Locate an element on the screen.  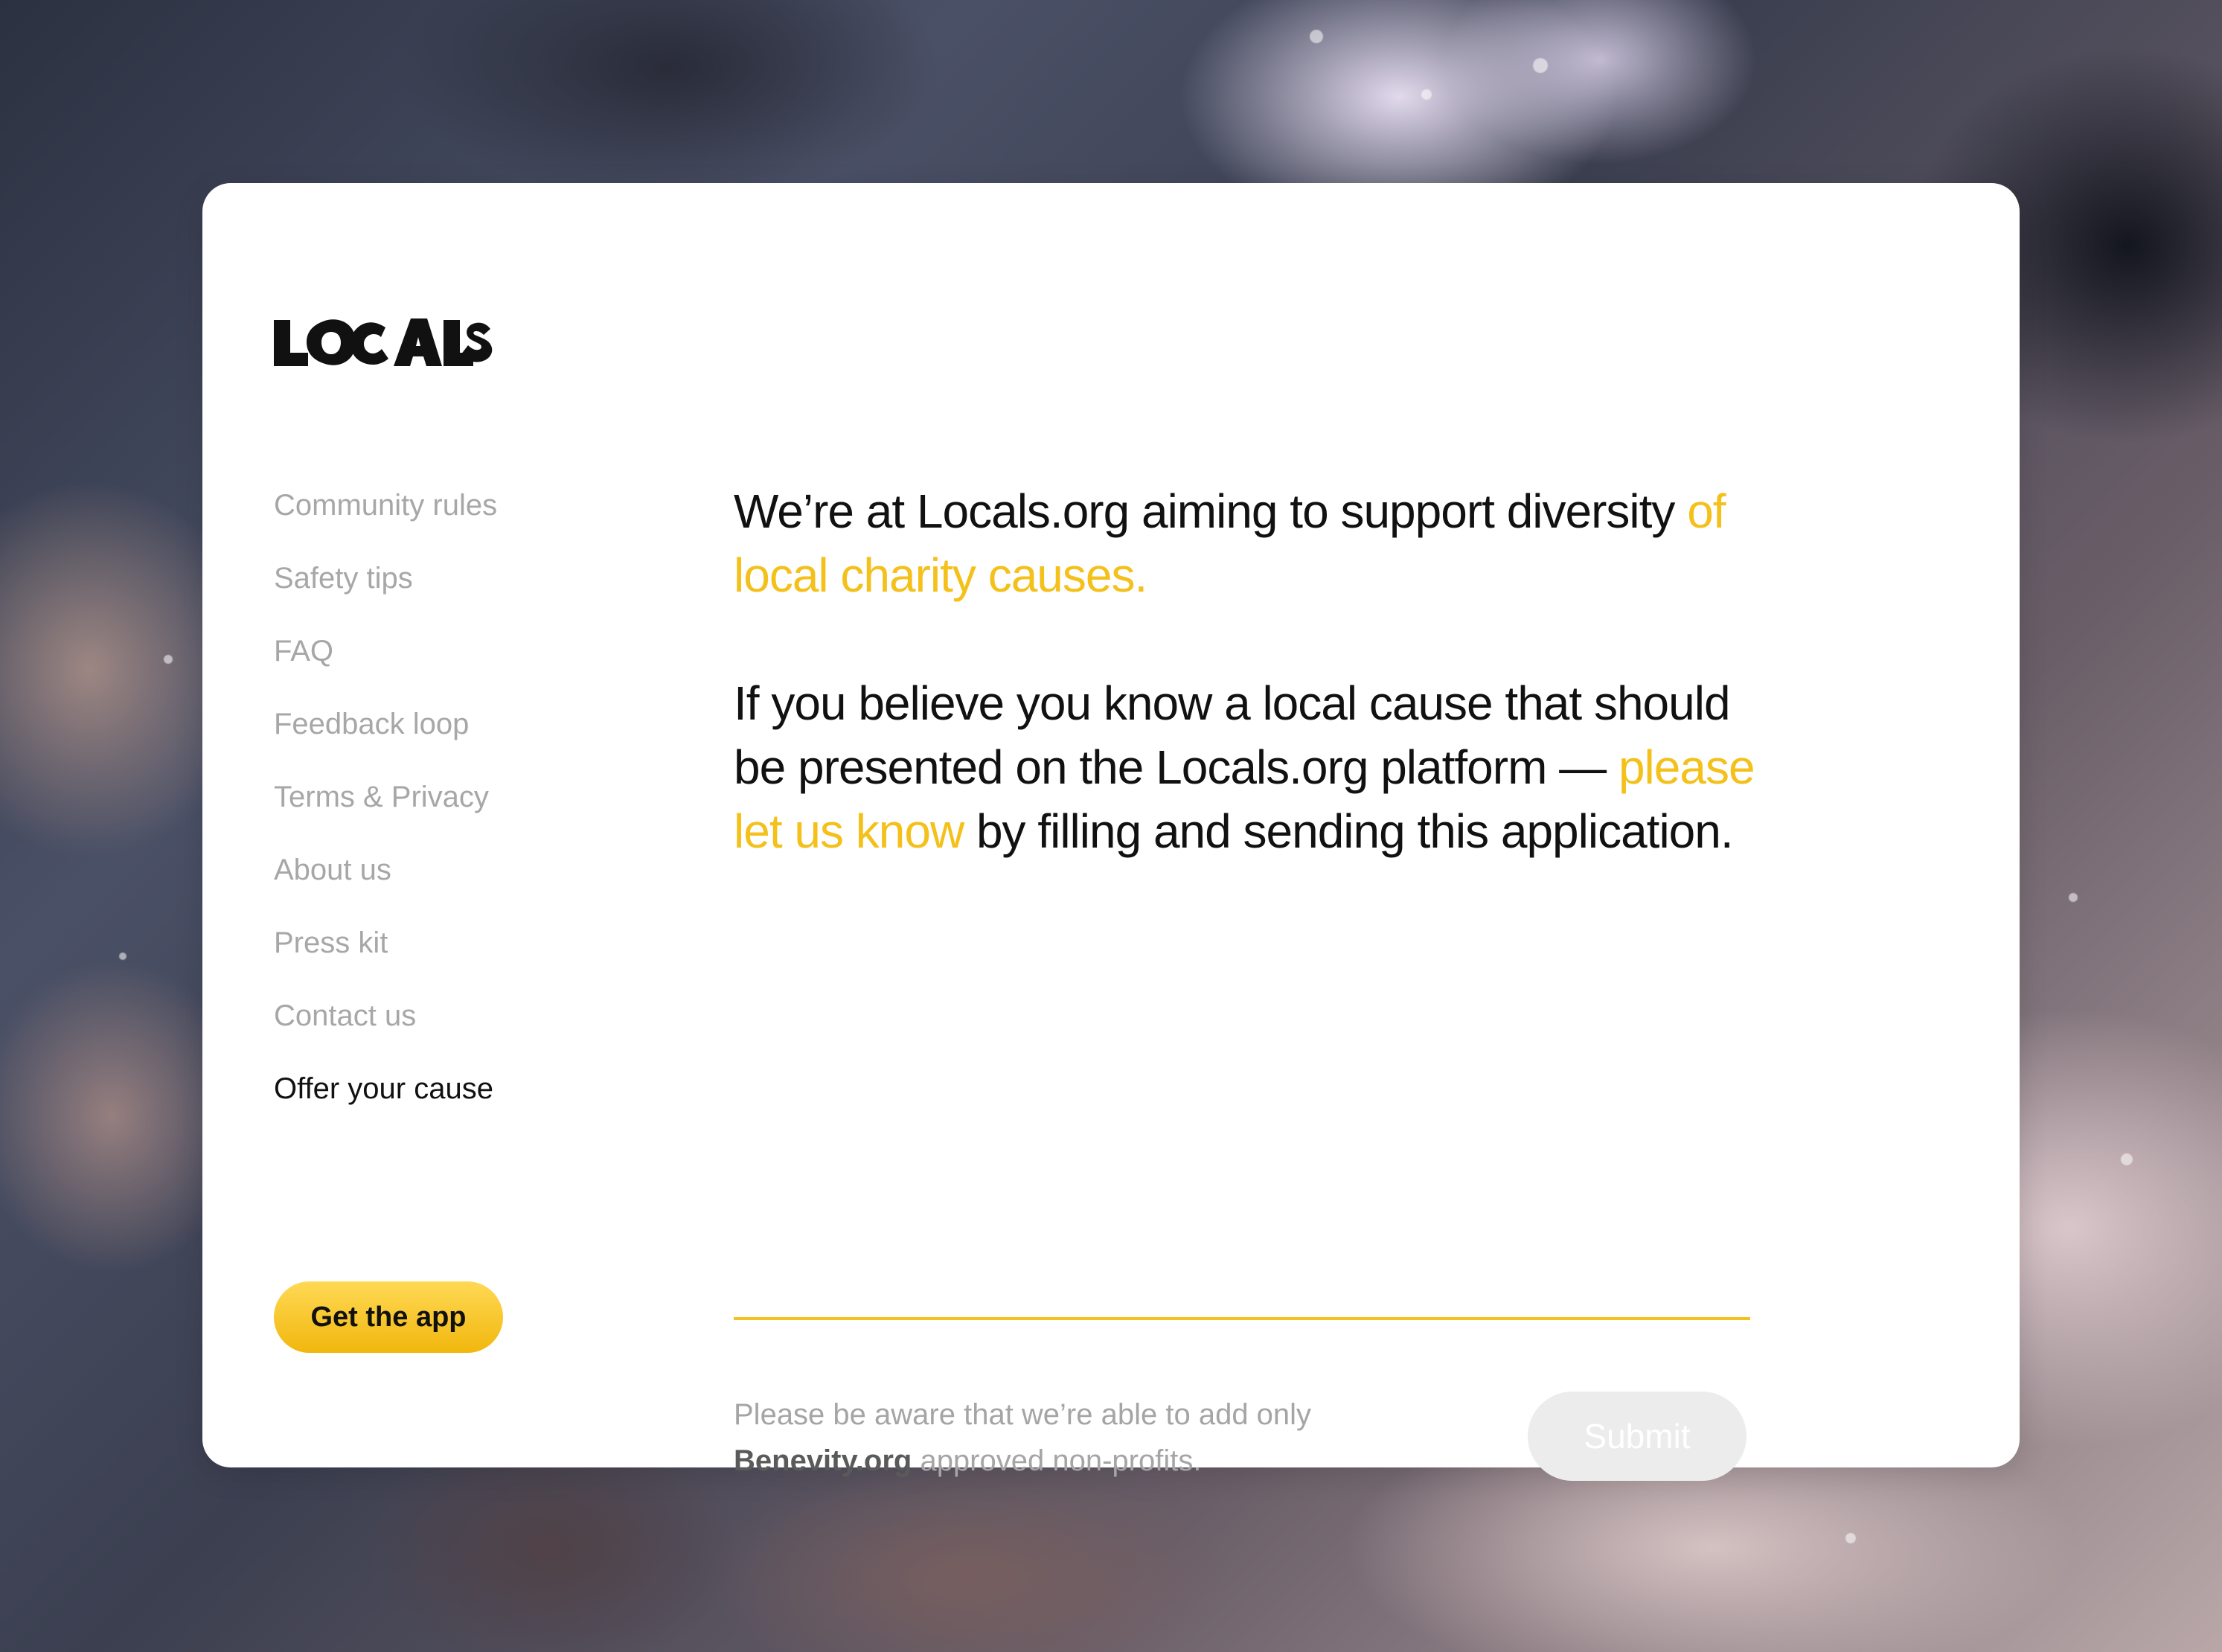
nav-item-press-kit: Press kit is located at coordinates (385, 957).